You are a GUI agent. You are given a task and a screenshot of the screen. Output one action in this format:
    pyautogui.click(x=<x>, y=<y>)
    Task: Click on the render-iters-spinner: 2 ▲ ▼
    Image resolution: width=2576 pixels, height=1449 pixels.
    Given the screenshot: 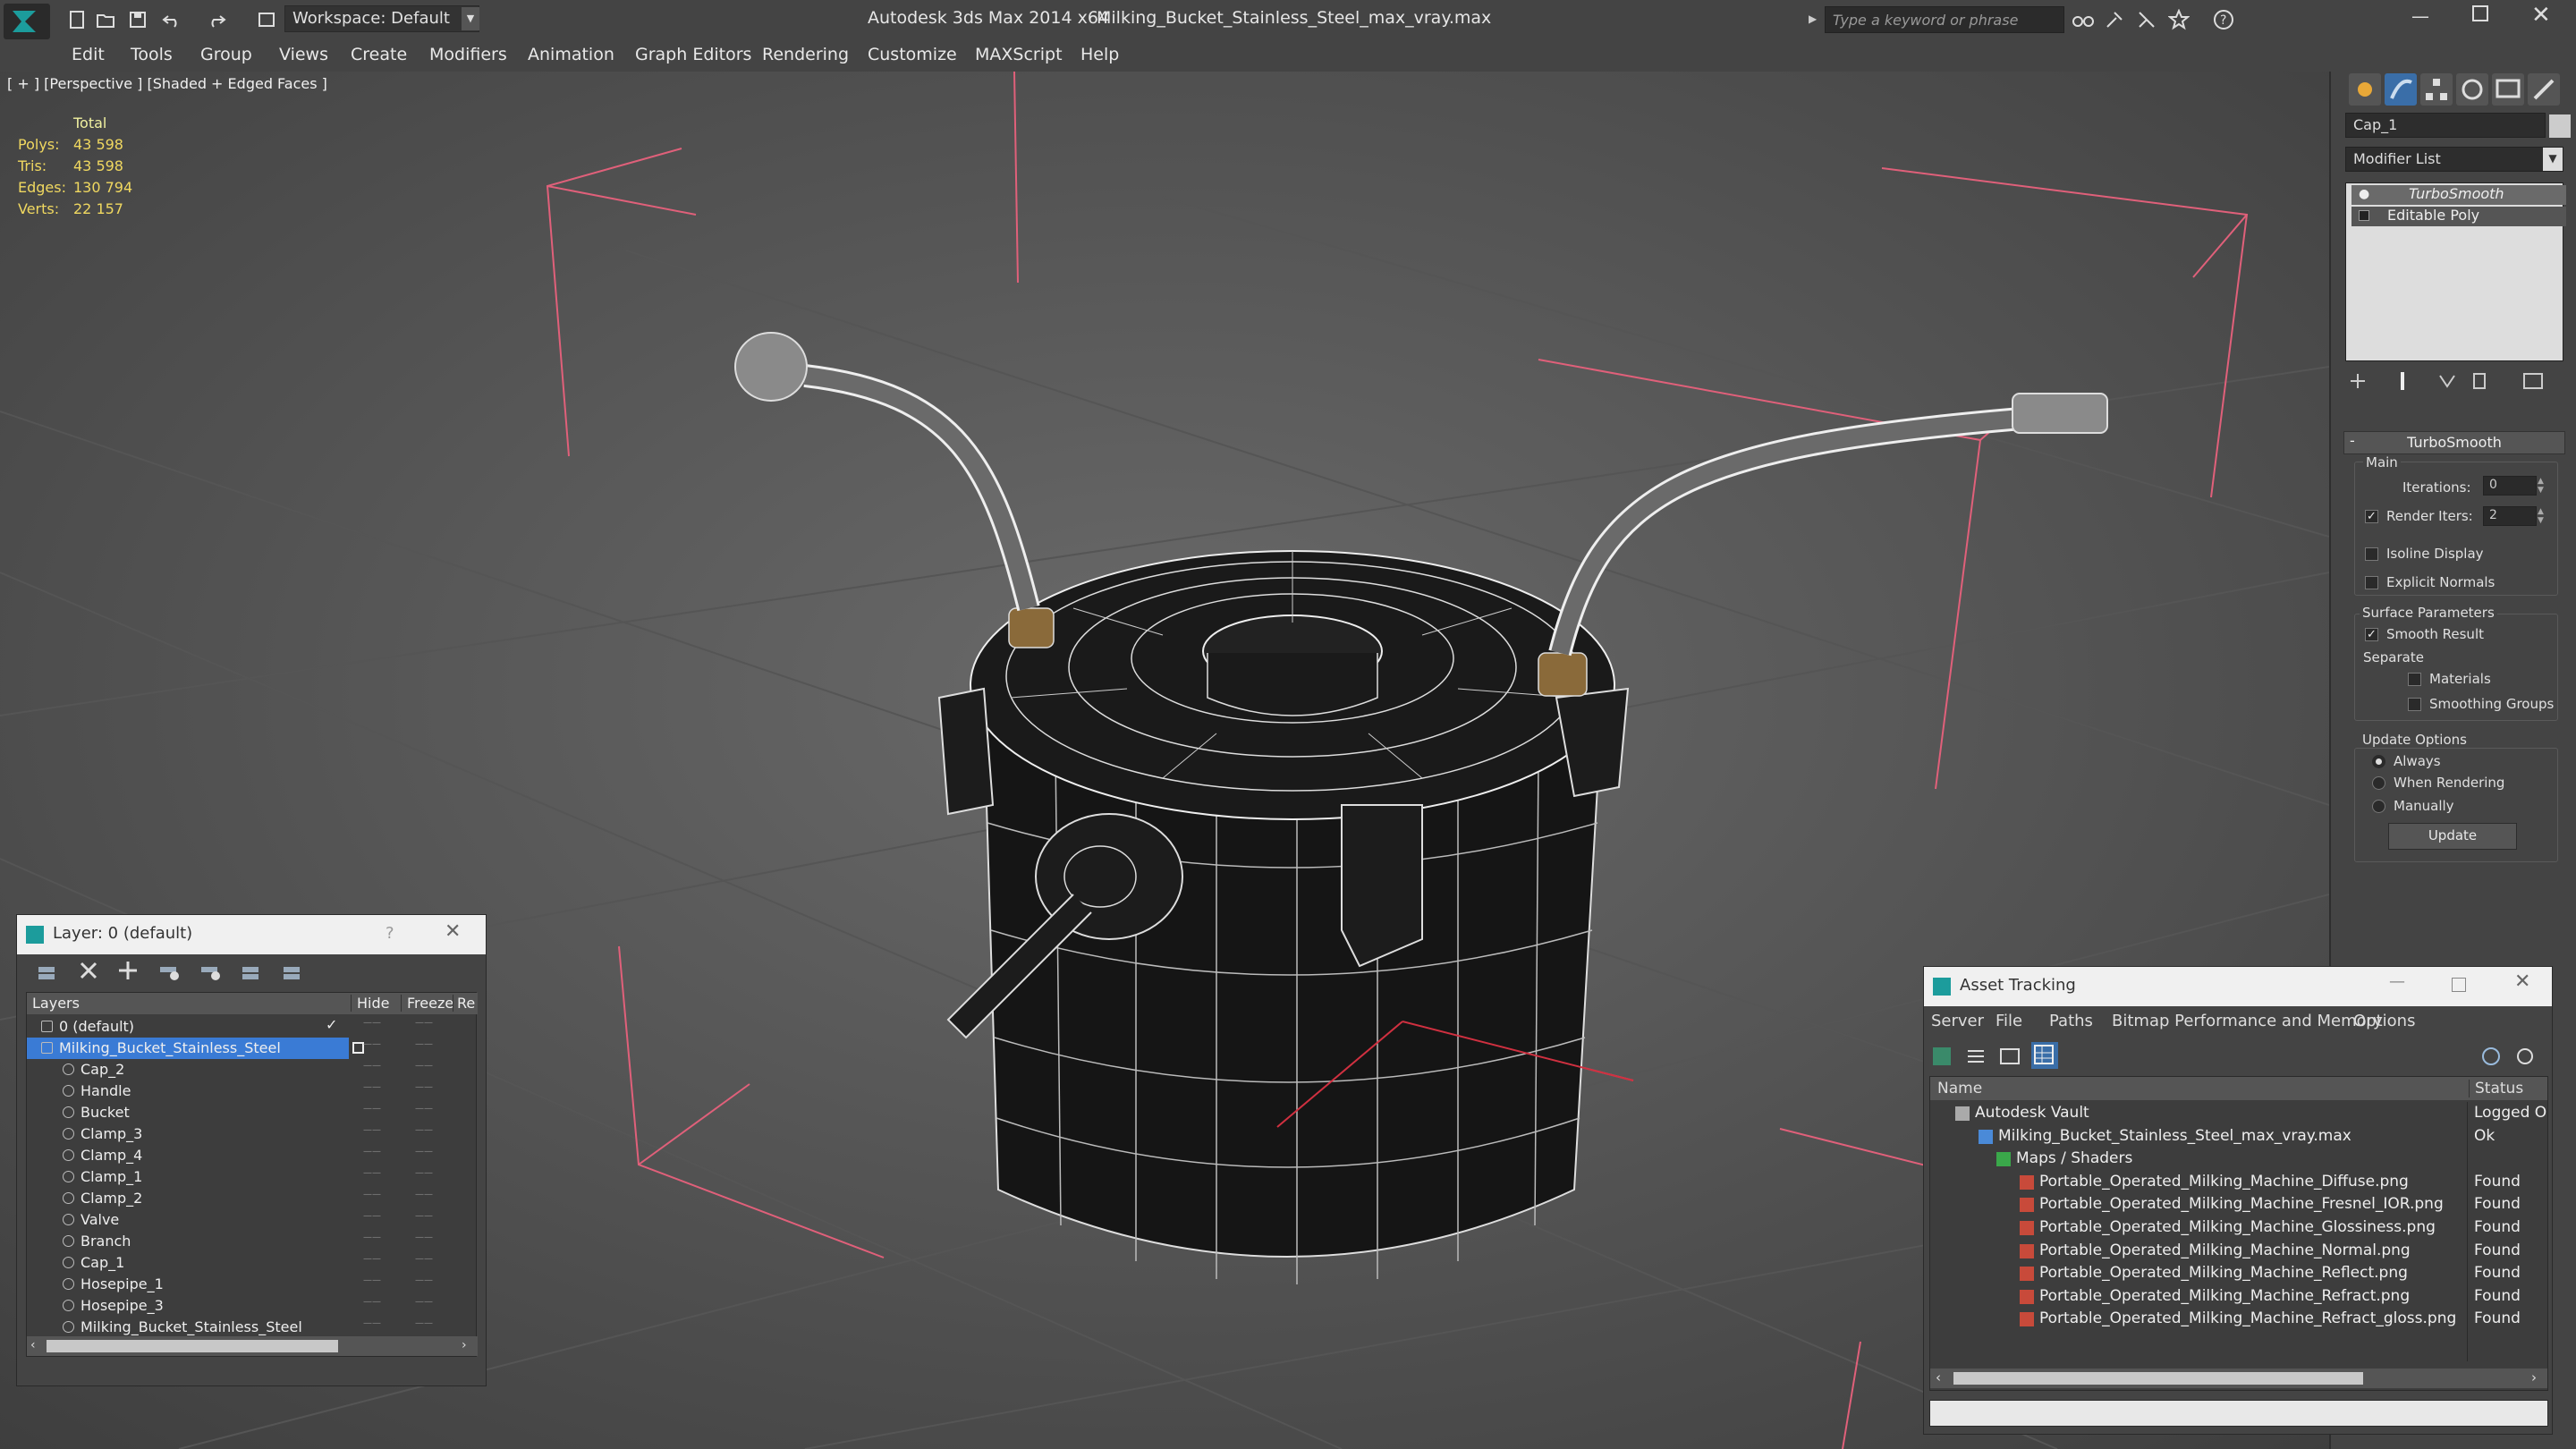 What is the action you would take?
    pyautogui.click(x=2513, y=516)
    